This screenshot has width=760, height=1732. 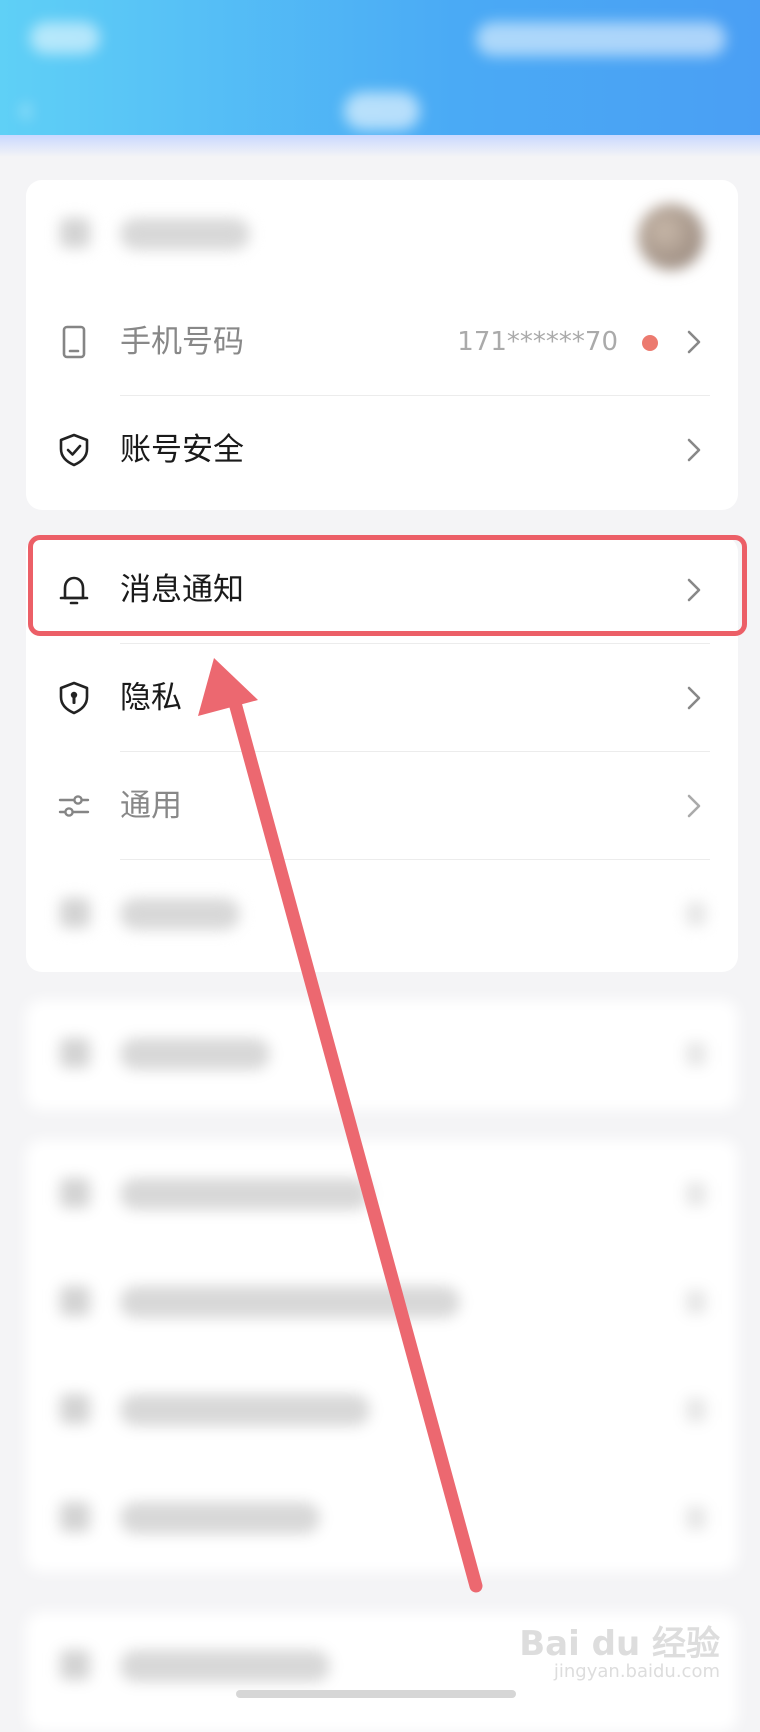 I want to click on watermark: Bai du 经验 jingyan.baidu.com, so click(x=619, y=1654).